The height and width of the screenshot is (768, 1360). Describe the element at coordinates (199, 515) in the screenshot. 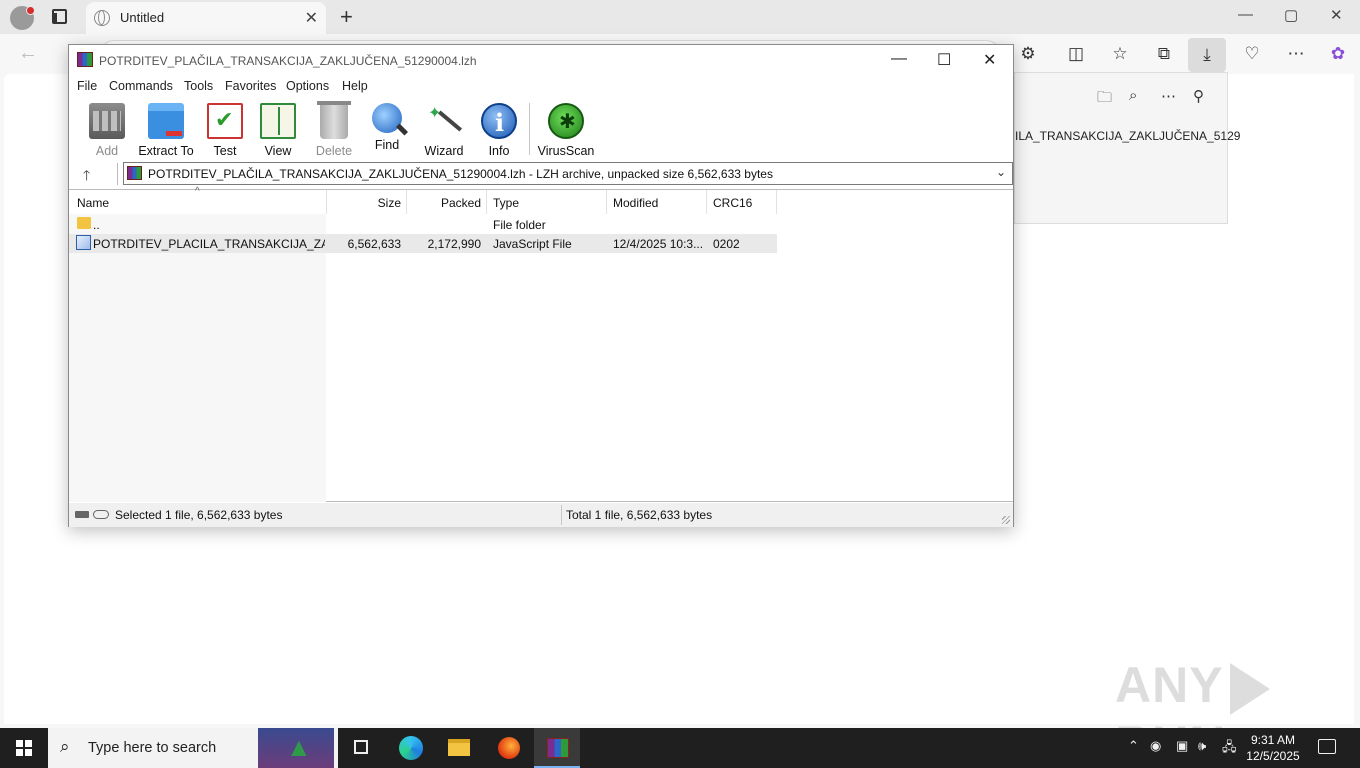

I see `status-selected: Selected 1 file, 6,562,633 bytes` at that location.